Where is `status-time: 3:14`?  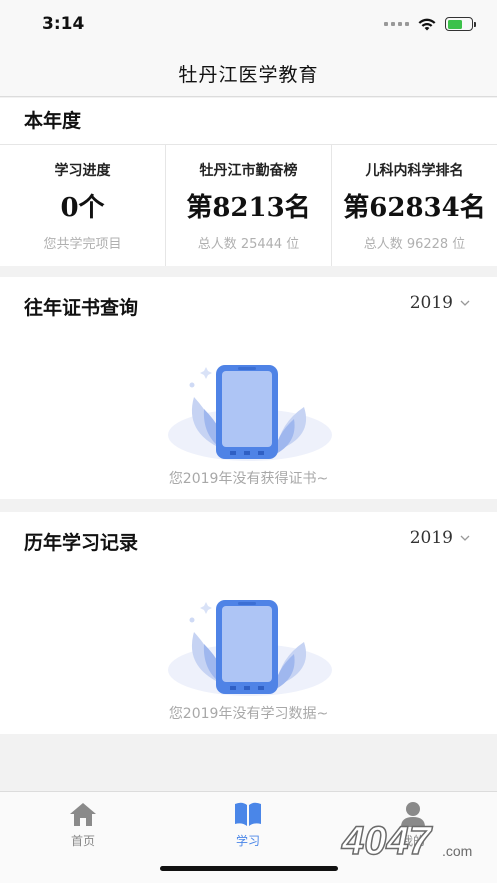 status-time: 3:14 is located at coordinates (63, 24).